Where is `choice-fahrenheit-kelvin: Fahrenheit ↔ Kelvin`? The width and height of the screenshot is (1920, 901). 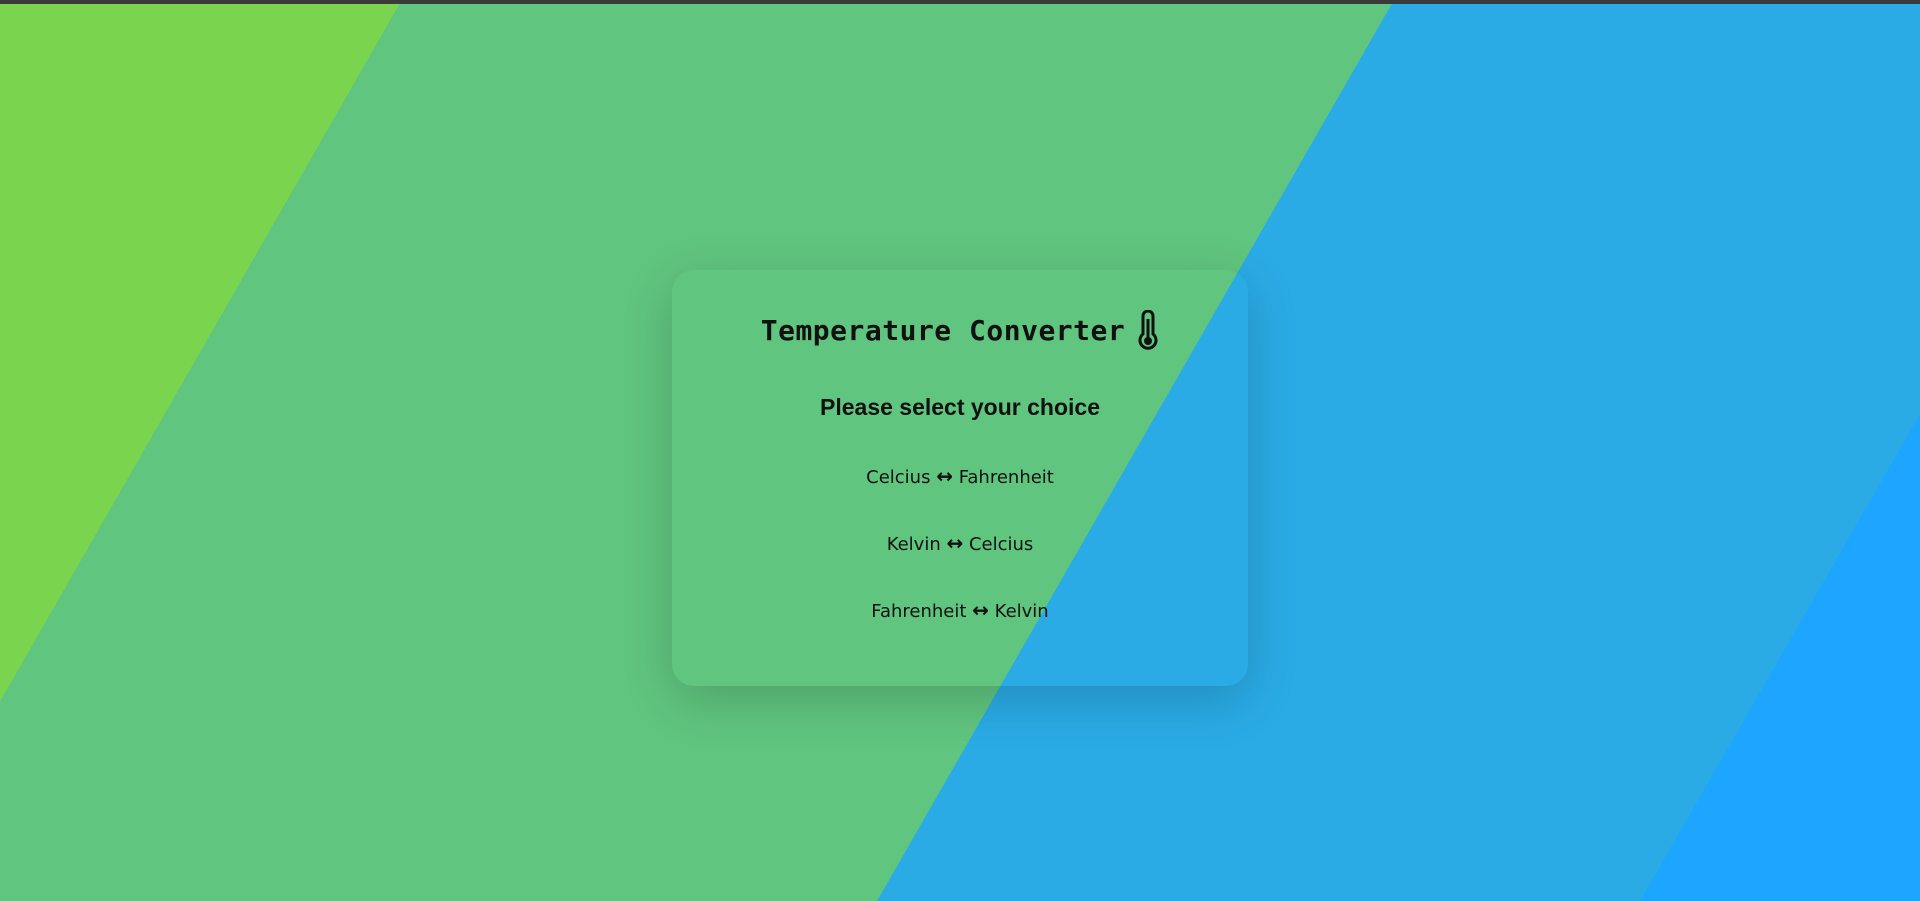
choice-fahrenheit-kelvin: Fahrenheit ↔ Kelvin is located at coordinates (960, 610).